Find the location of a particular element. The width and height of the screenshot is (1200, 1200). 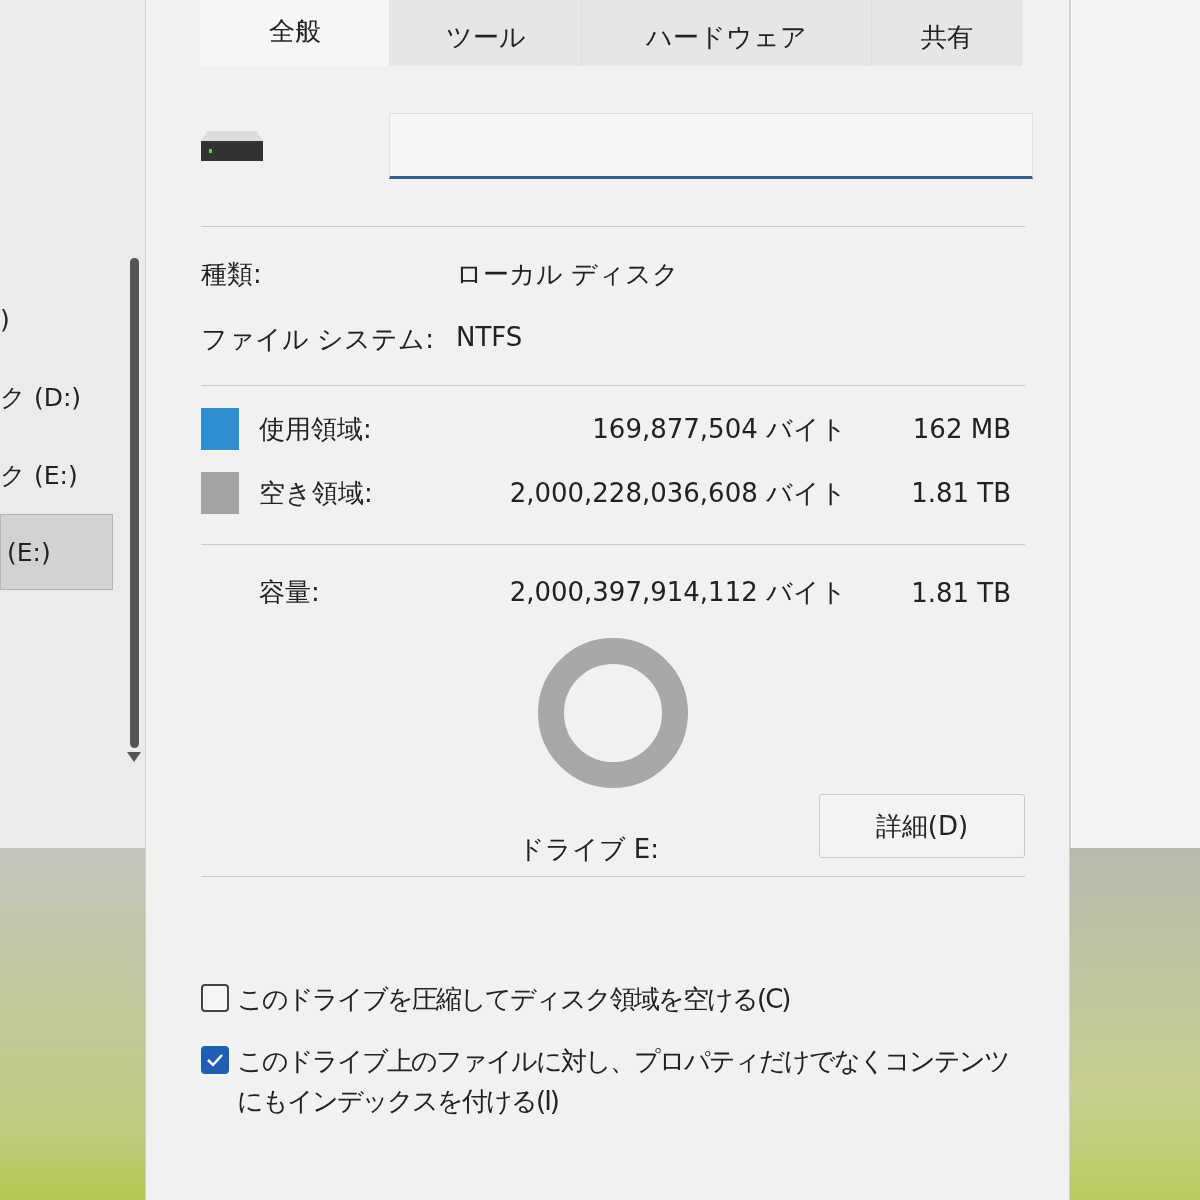

capacity-label: 容量: is located at coordinates (290, 592).